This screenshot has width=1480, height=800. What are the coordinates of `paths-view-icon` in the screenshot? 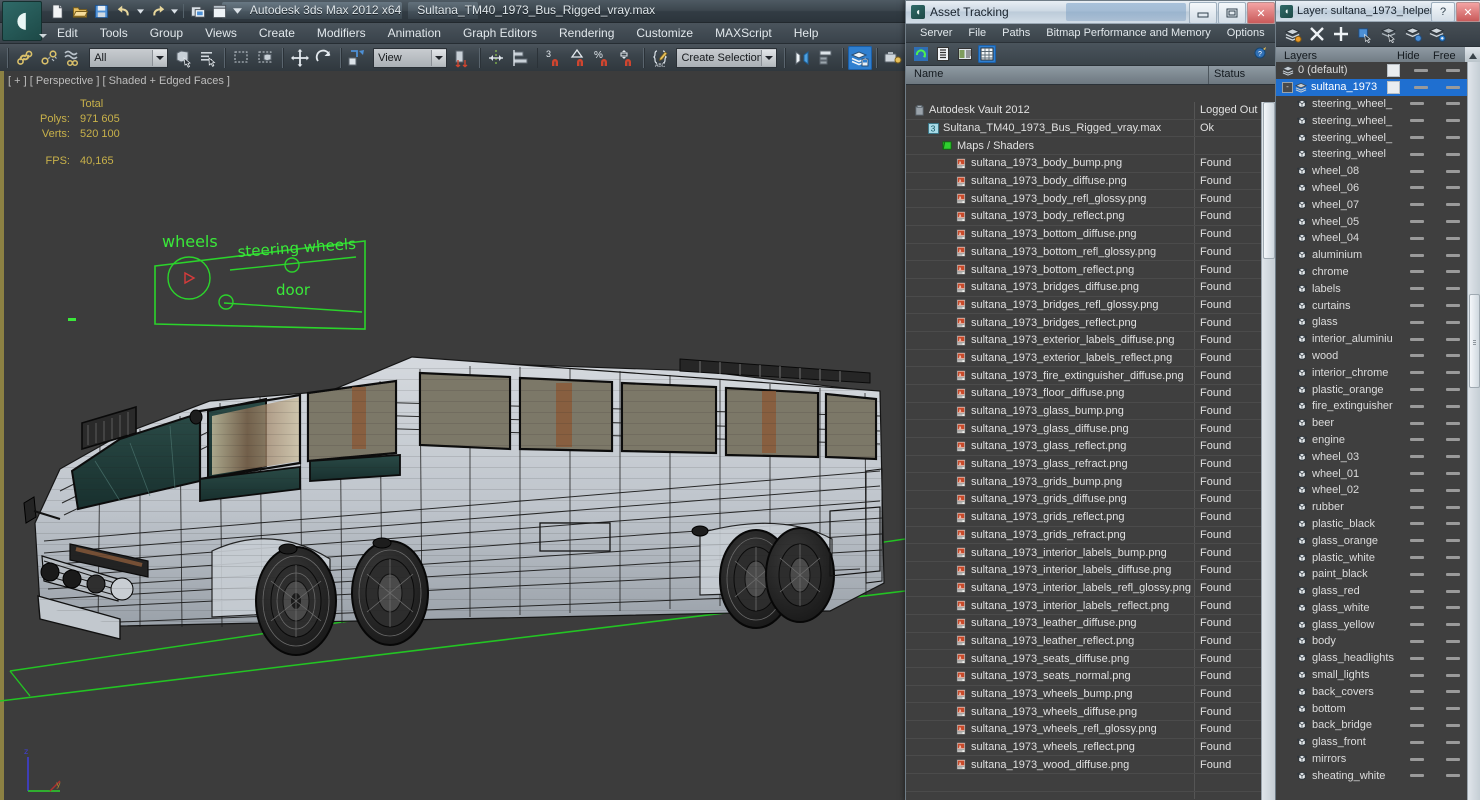 It's located at (965, 54).